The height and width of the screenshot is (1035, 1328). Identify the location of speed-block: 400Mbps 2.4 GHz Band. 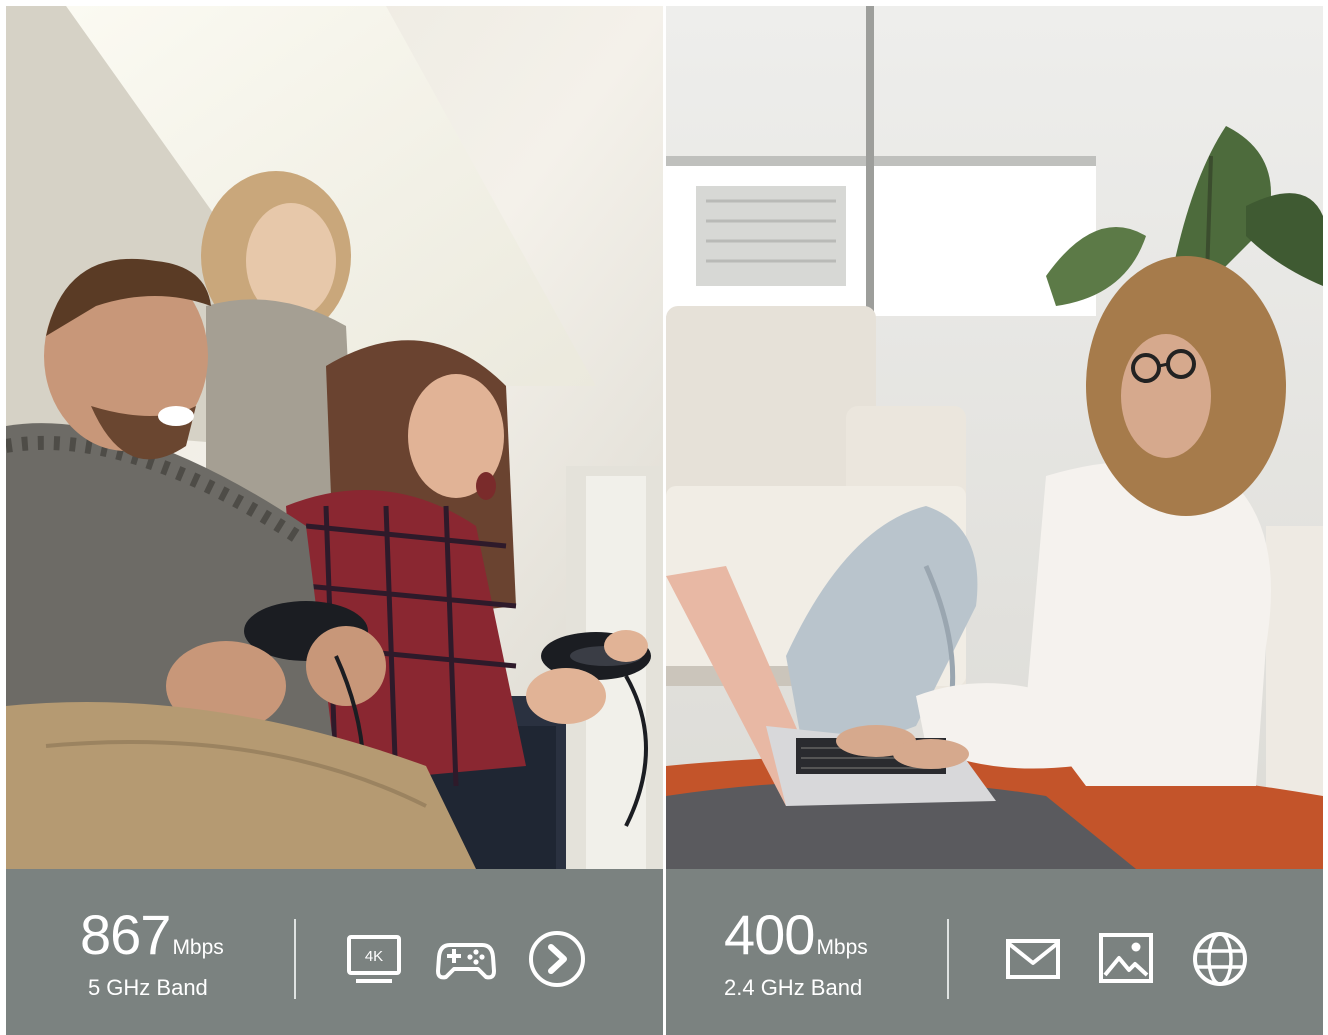
(796, 954).